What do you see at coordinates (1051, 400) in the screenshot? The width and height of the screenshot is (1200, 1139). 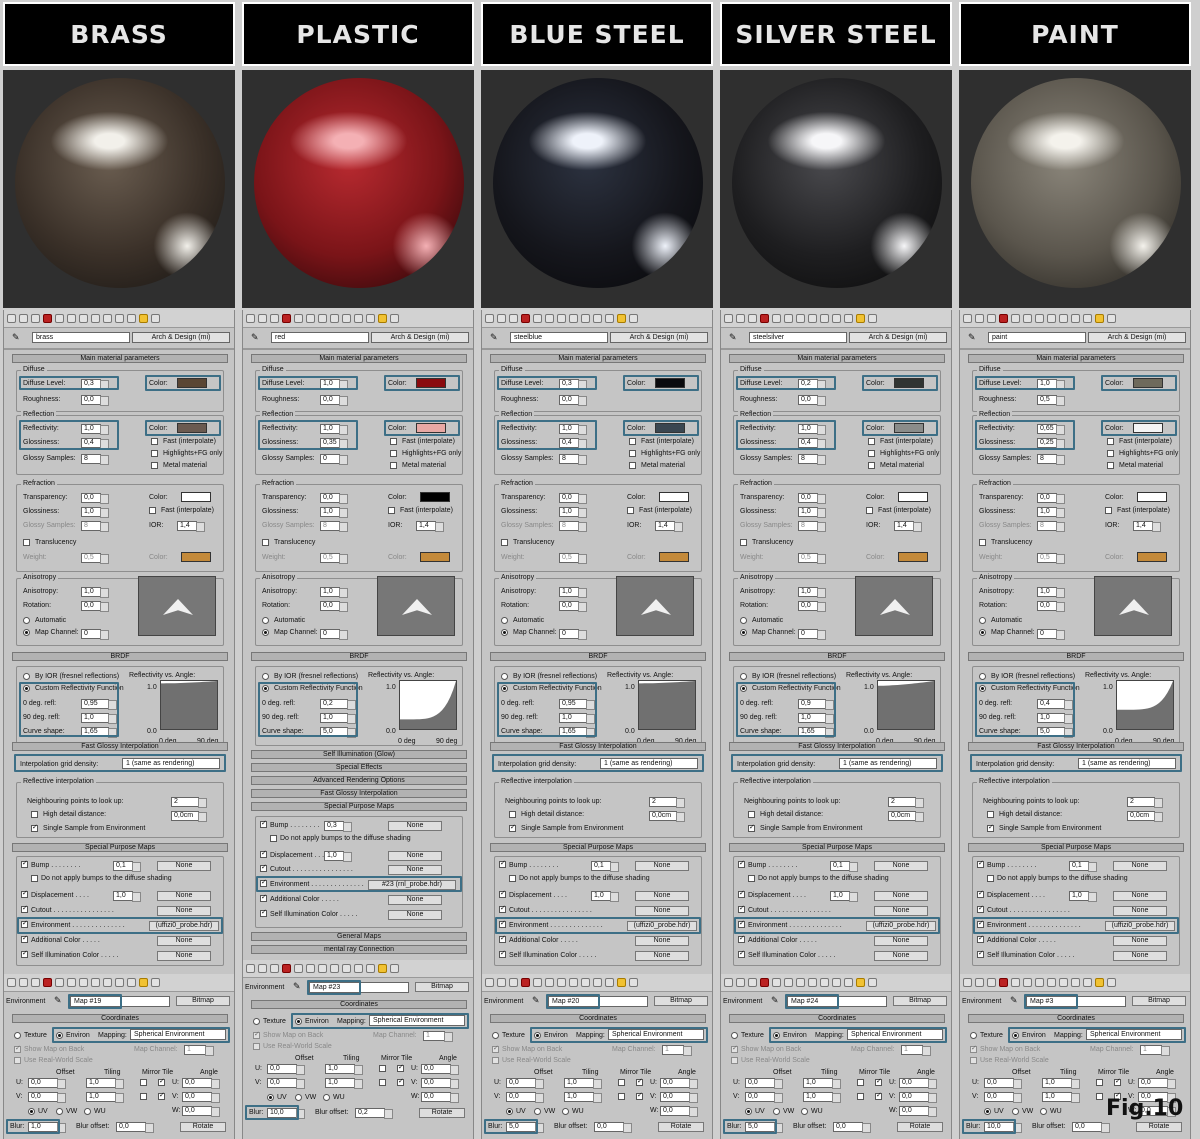 I see `roughness-spinner: 0,5` at bounding box center [1051, 400].